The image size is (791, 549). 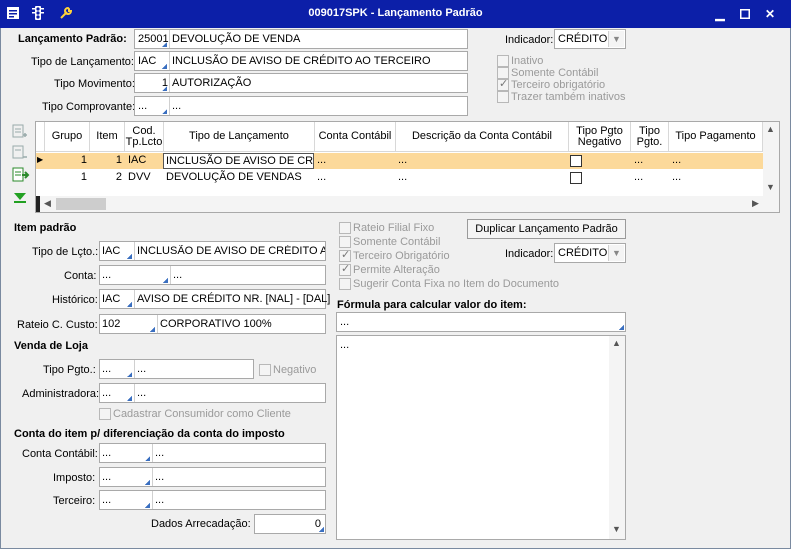 What do you see at coordinates (482, 137) in the screenshot?
I see `col-descricao-header: Descrição da Conta Contábil` at bounding box center [482, 137].